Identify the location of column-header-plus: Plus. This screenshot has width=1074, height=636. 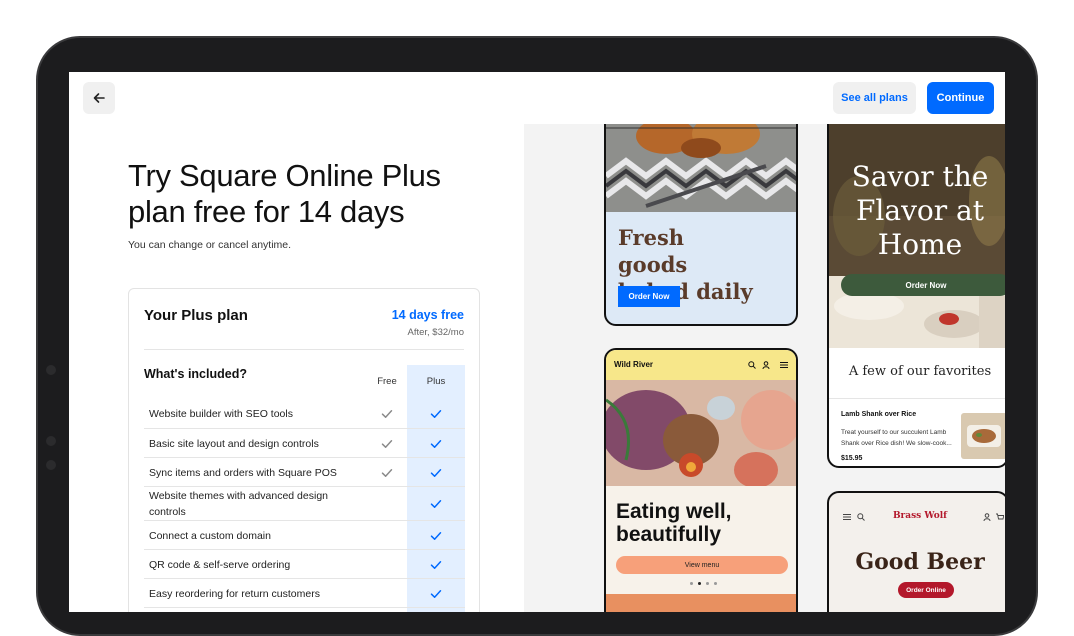
(436, 381).